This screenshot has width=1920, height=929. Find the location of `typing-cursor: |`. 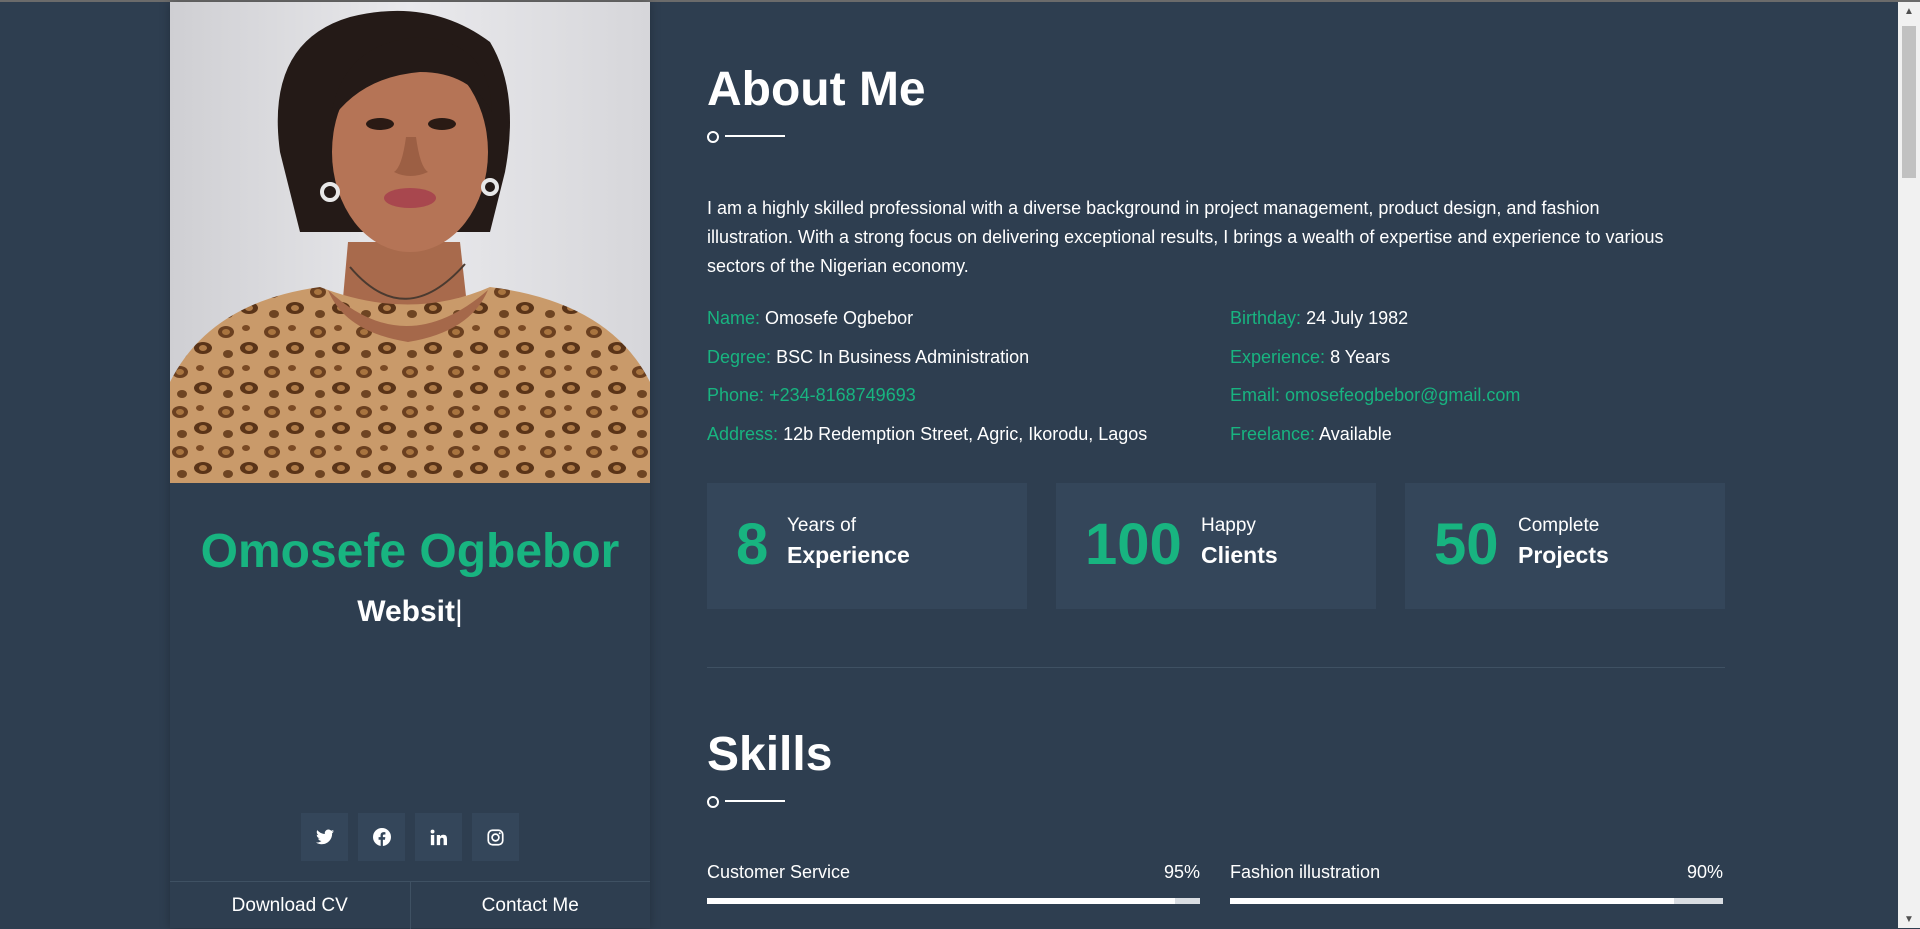

typing-cursor: | is located at coordinates (459, 611).